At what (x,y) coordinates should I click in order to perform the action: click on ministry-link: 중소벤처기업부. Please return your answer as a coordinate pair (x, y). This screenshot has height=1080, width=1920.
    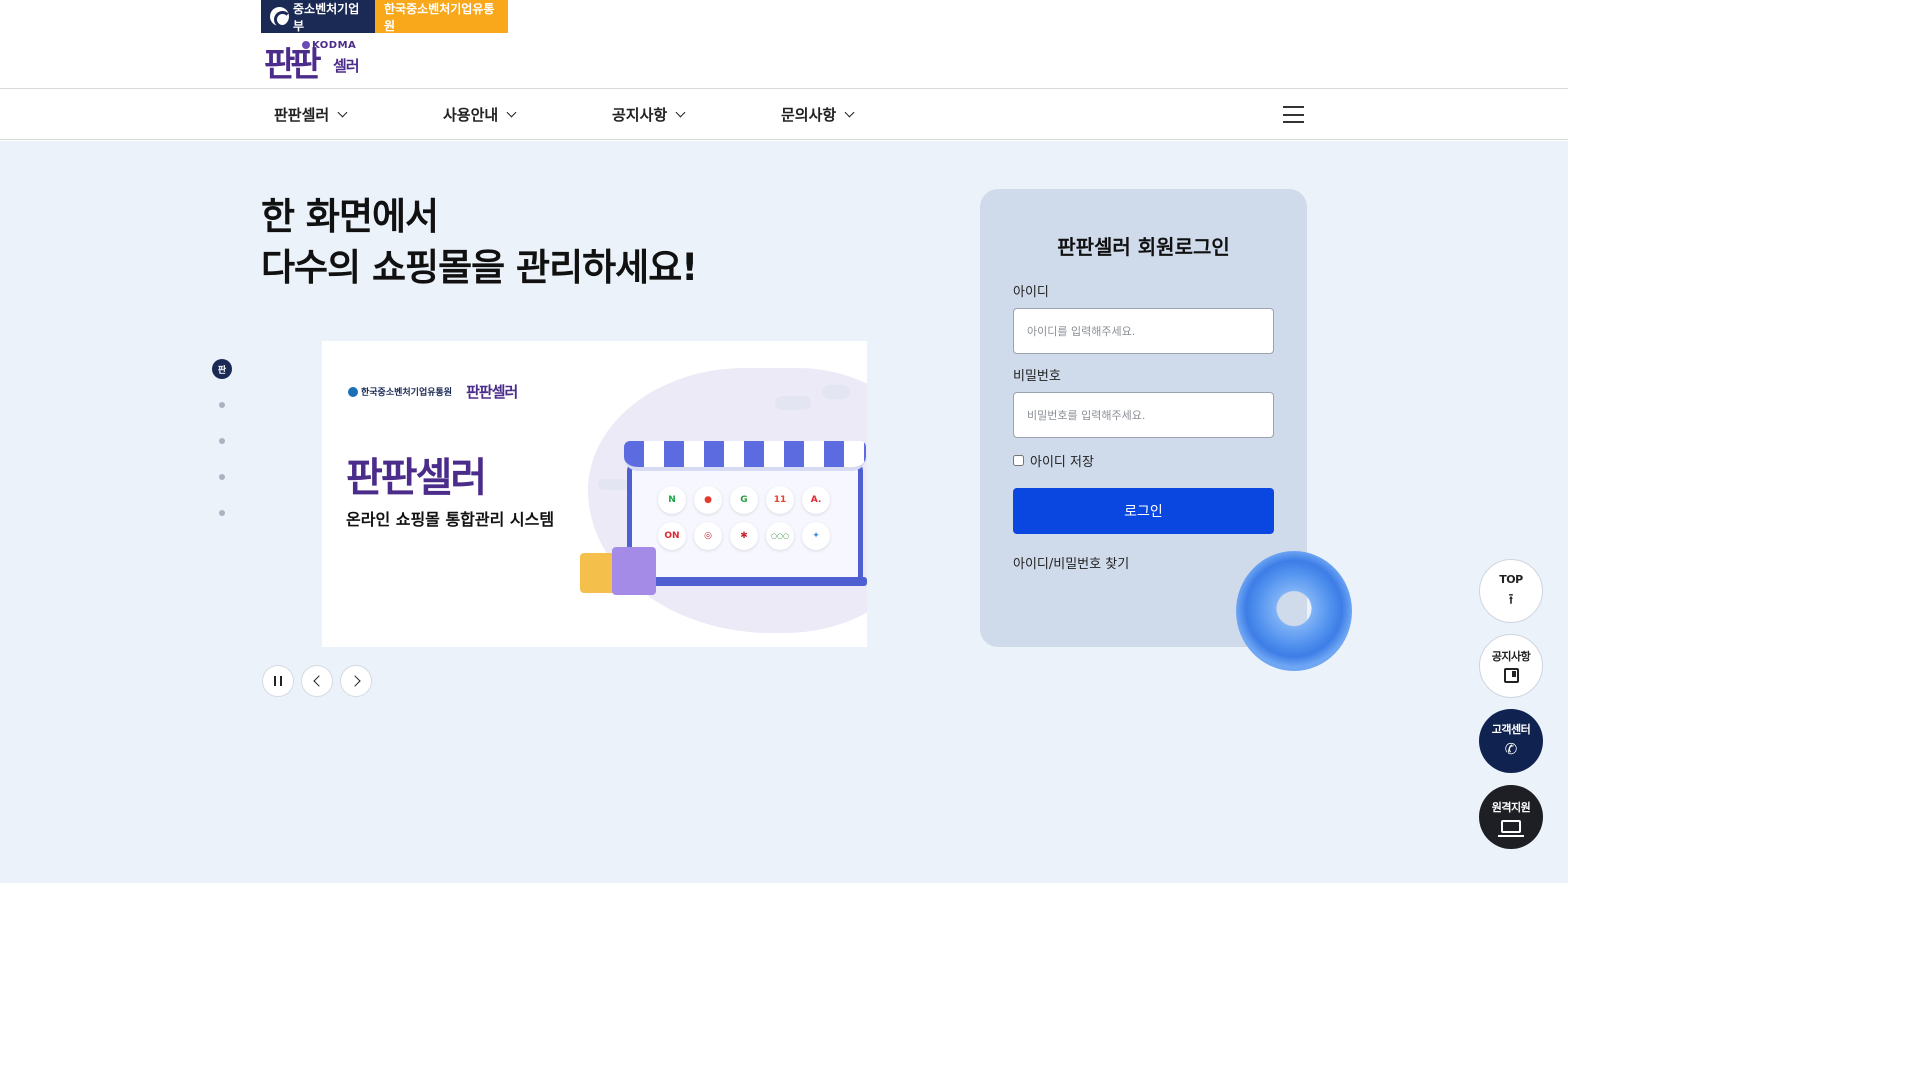
    Looking at the image, I should click on (318, 16).